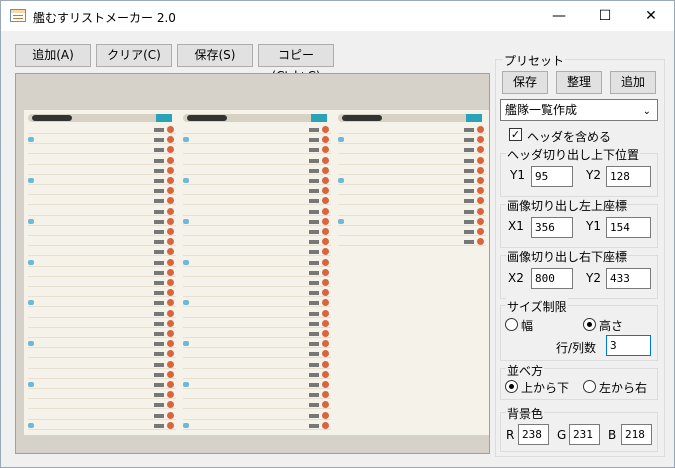 This screenshot has width=675, height=468. What do you see at coordinates (593, 226) in the screenshot?
I see `crop-y1-label: Y1` at bounding box center [593, 226].